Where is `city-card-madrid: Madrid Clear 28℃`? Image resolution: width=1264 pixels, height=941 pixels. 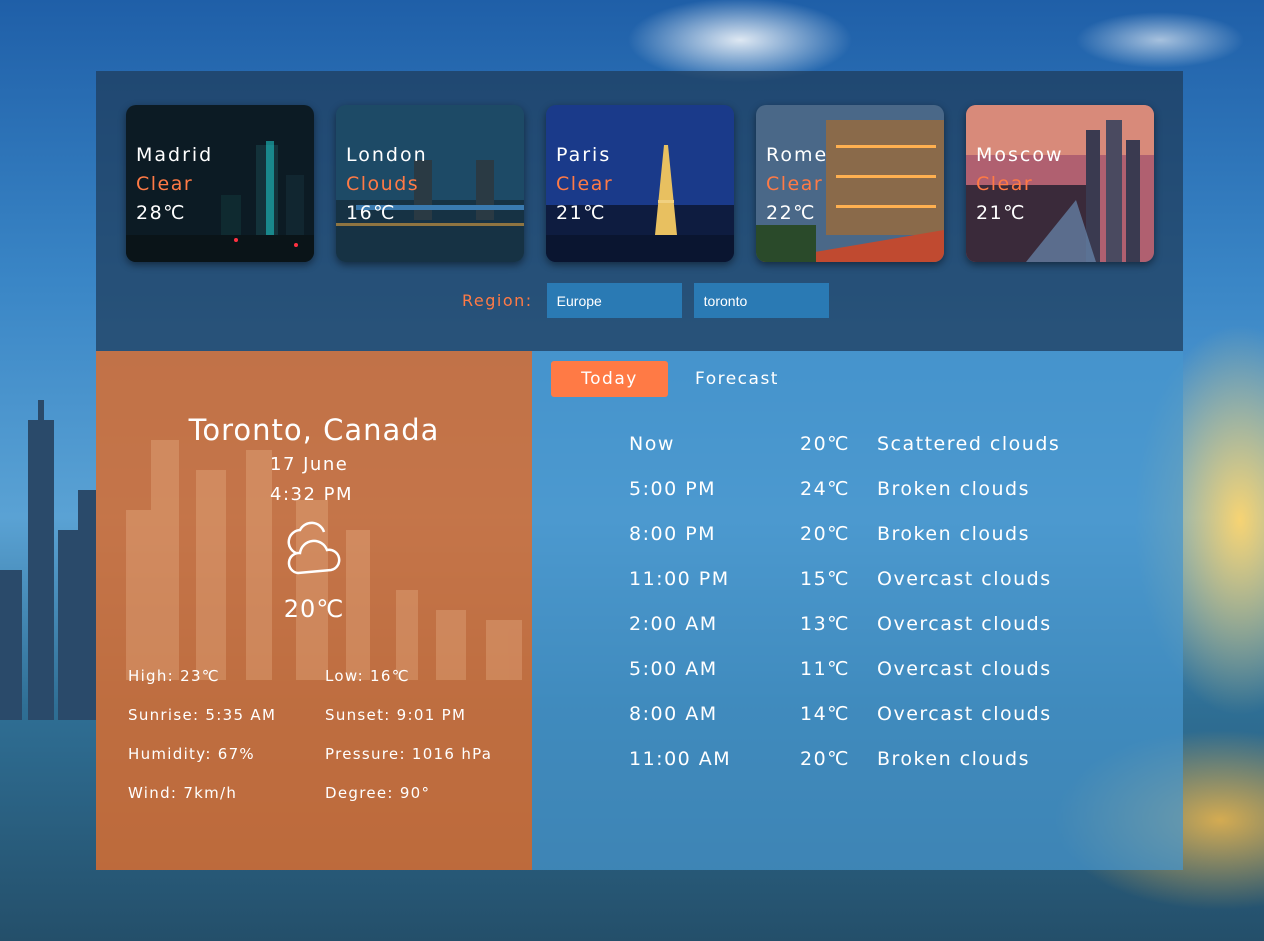
city-card-madrid: Madrid Clear 28℃ is located at coordinates (220, 183).